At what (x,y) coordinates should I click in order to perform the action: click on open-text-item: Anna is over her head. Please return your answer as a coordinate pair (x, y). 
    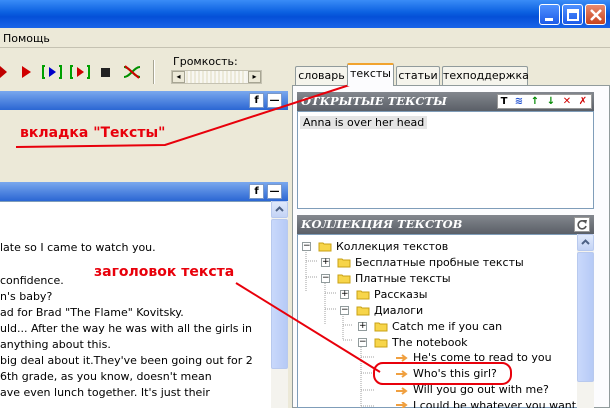
    Looking at the image, I should click on (364, 122).